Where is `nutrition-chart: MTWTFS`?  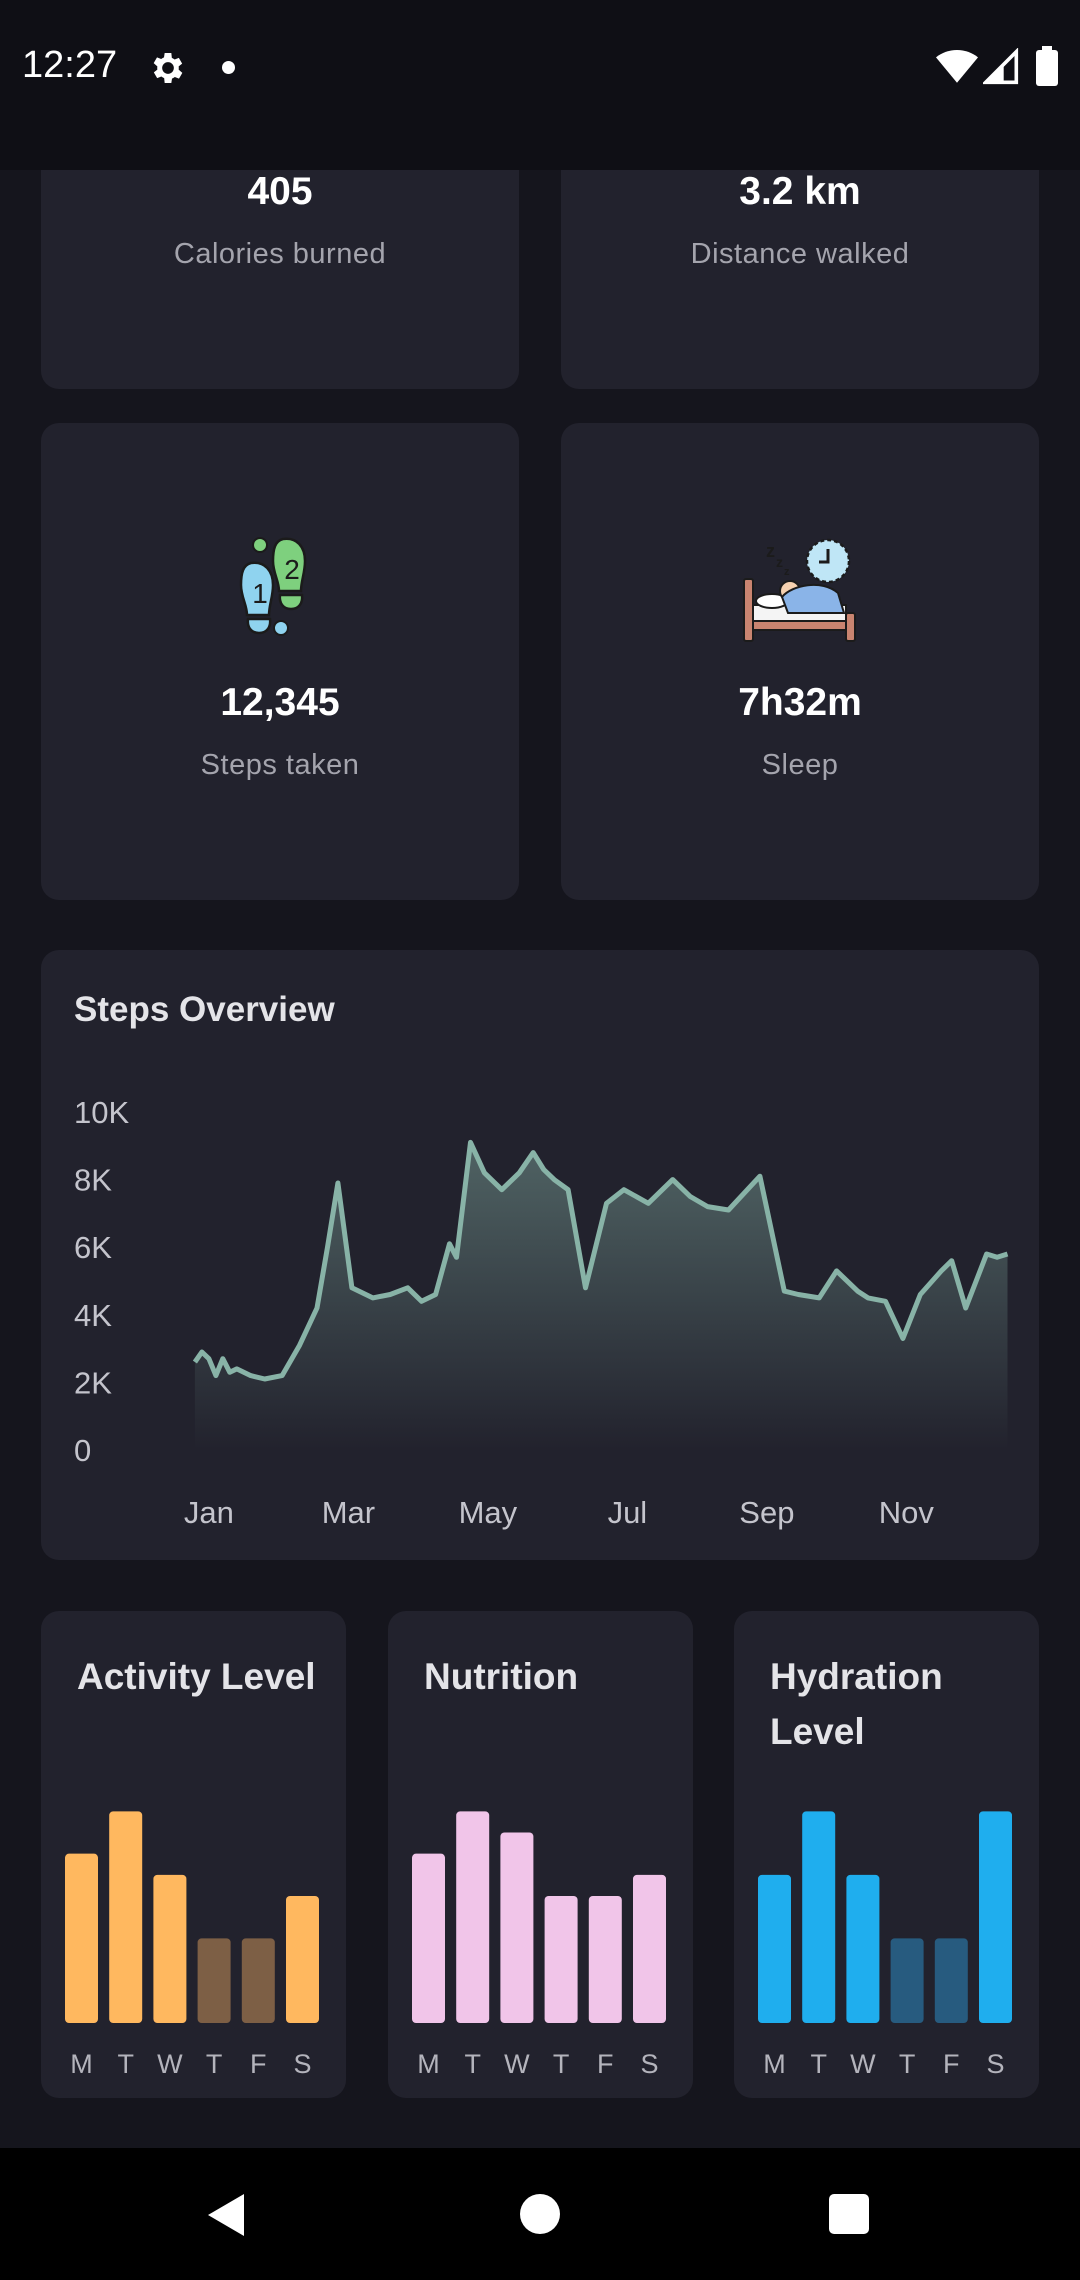
nutrition-chart: MTWTFS is located at coordinates (539, 1945).